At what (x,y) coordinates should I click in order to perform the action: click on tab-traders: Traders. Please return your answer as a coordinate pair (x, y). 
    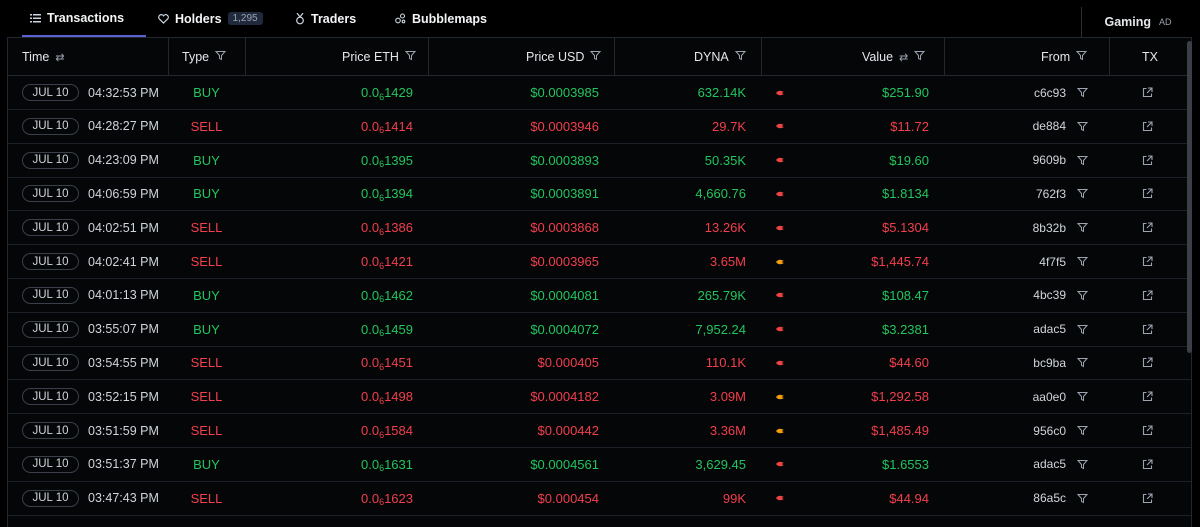
    Looking at the image, I should click on (325, 18).